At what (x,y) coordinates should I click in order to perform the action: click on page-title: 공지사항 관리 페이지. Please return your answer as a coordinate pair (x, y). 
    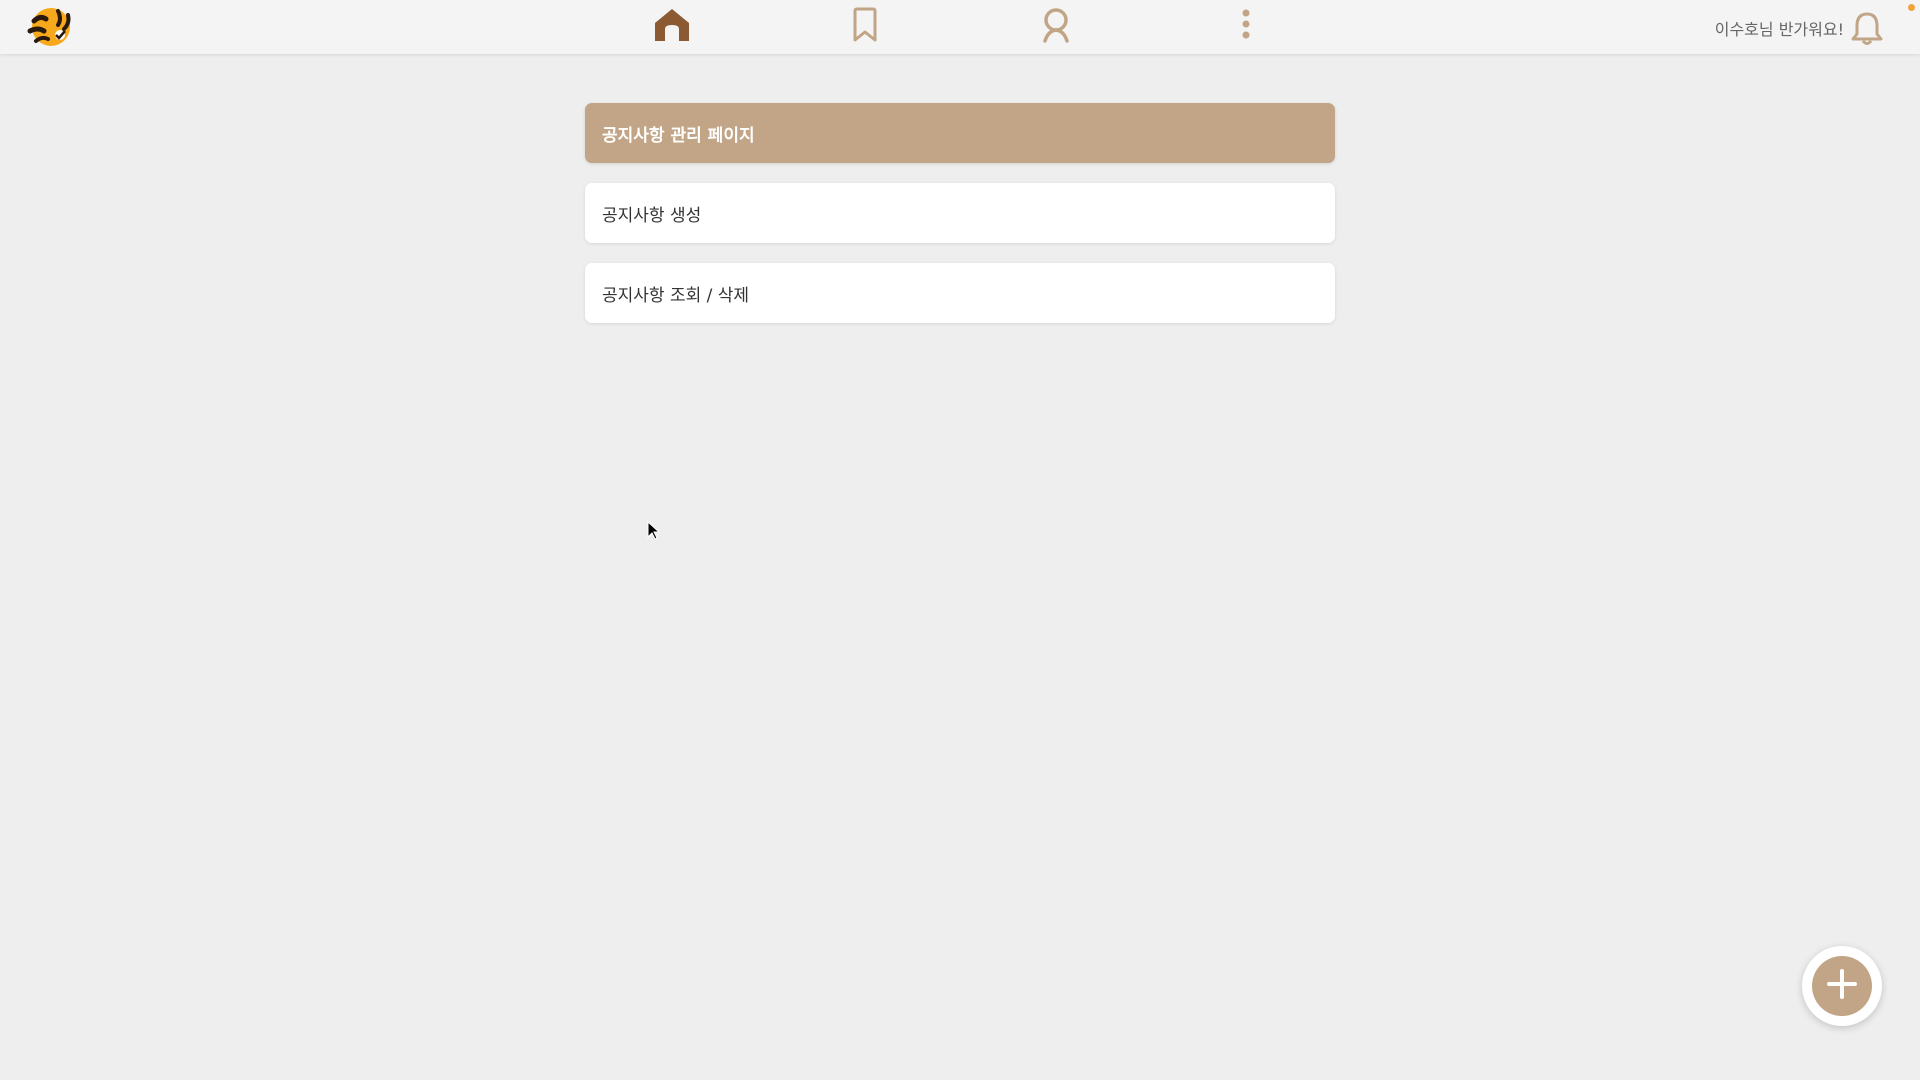
    Looking at the image, I should click on (678, 135).